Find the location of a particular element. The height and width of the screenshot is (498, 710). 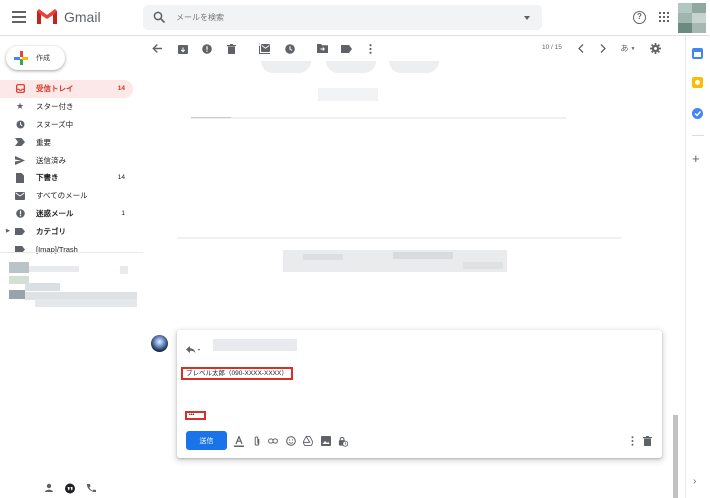

recipient-blurred is located at coordinates (255, 345).